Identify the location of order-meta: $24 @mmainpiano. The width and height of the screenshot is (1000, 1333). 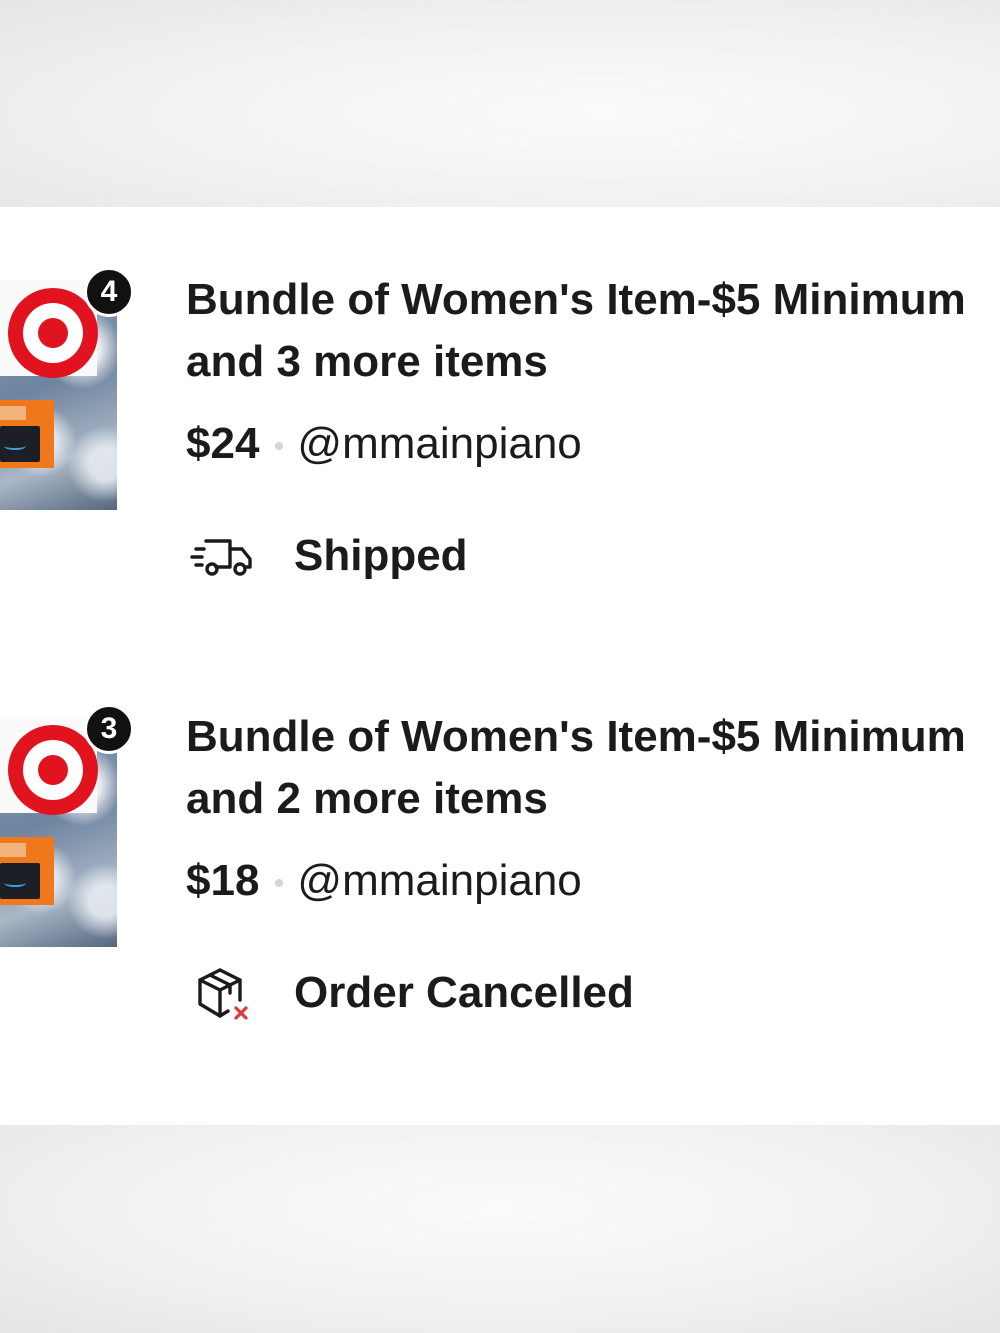
(384, 444).